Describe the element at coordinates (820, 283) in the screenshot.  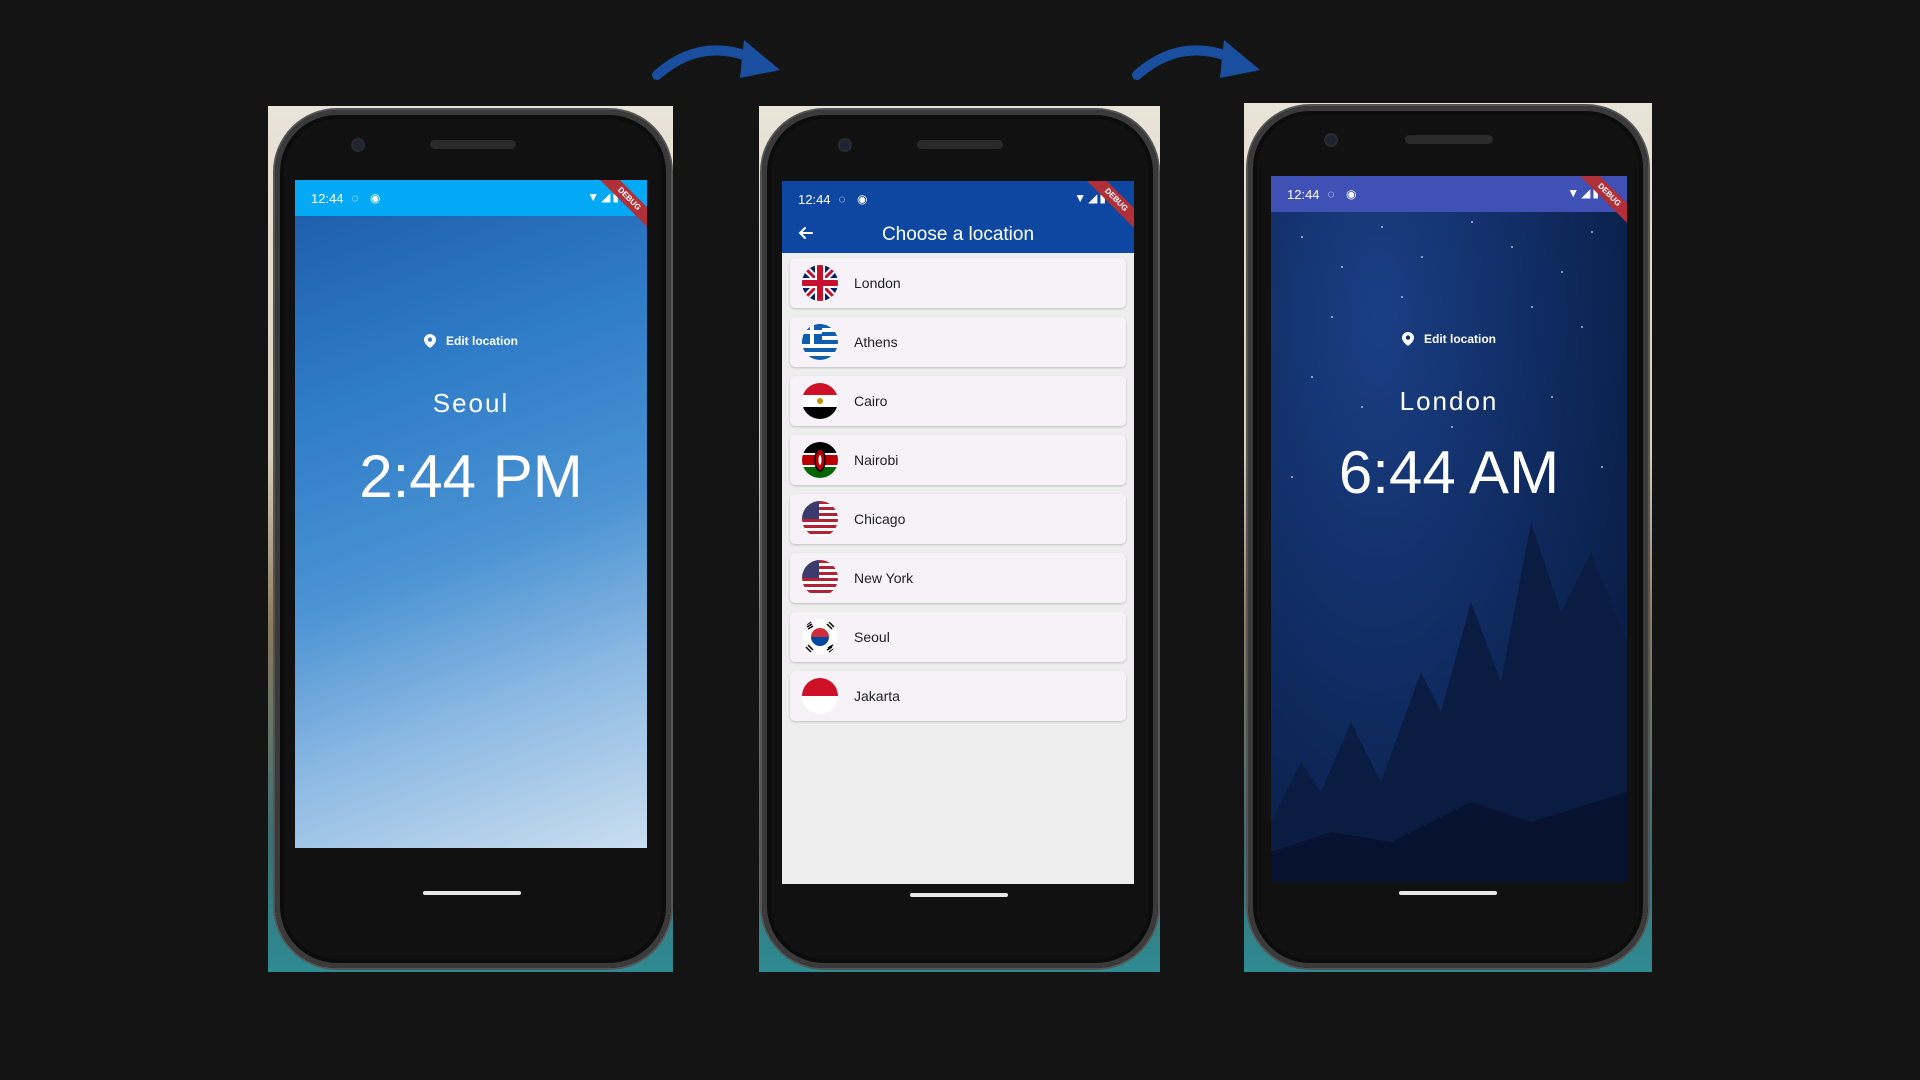
I see `uk-flag-icon` at that location.